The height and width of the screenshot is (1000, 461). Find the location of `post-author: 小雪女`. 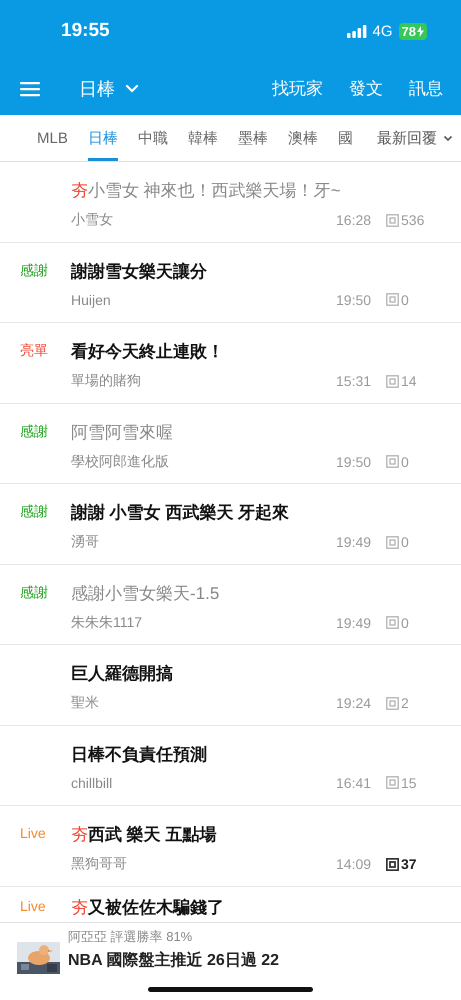

post-author: 小雪女 is located at coordinates (92, 220).